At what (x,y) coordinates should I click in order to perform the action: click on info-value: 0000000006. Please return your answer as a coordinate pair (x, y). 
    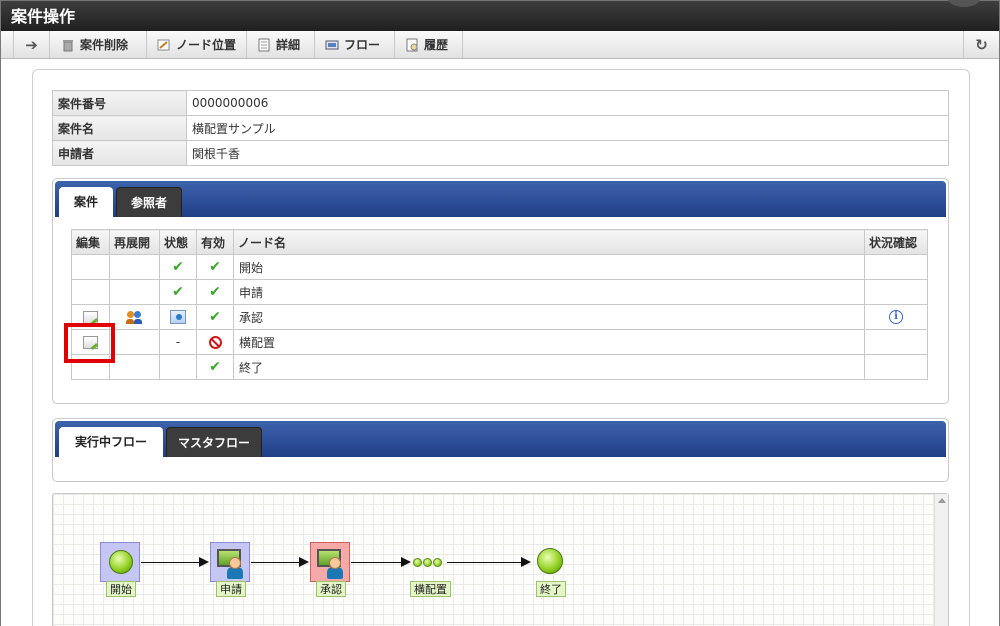
    Looking at the image, I should click on (567, 103).